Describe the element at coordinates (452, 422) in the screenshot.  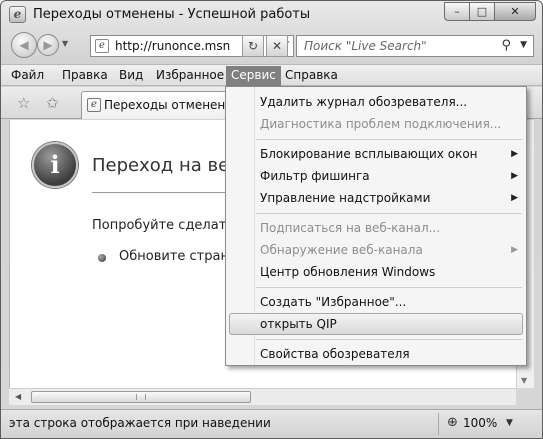
I see `zoom-icon: ⊕` at that location.